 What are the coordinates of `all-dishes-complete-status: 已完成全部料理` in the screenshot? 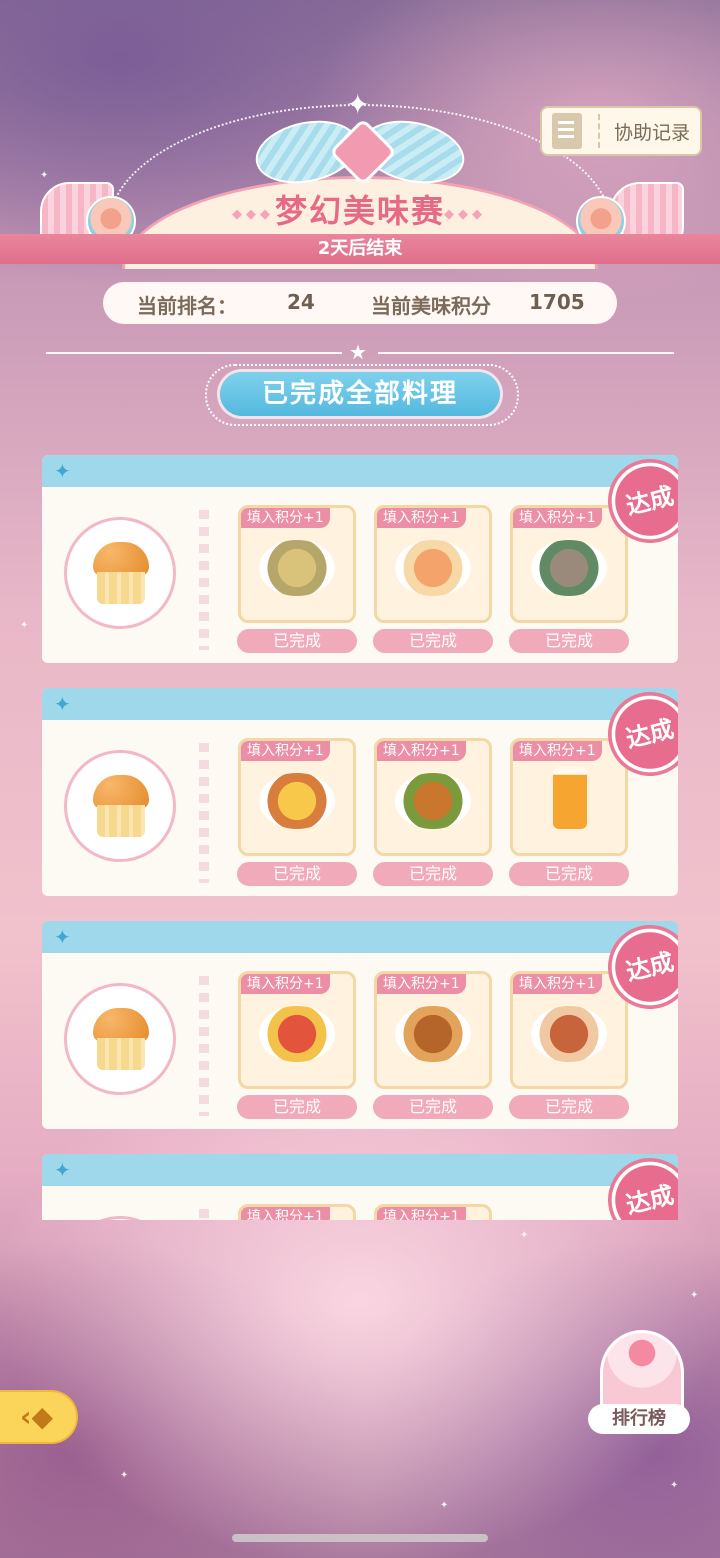 It's located at (360, 394).